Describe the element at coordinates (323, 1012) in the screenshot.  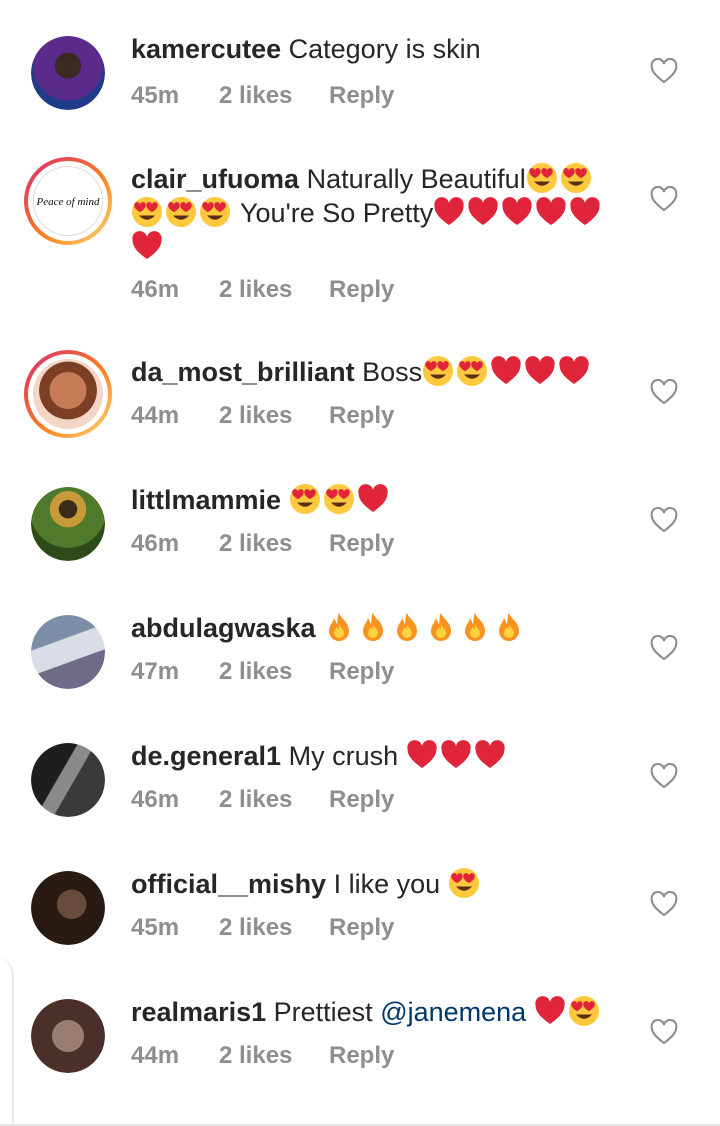
I see `comment-text: Prettiest` at that location.